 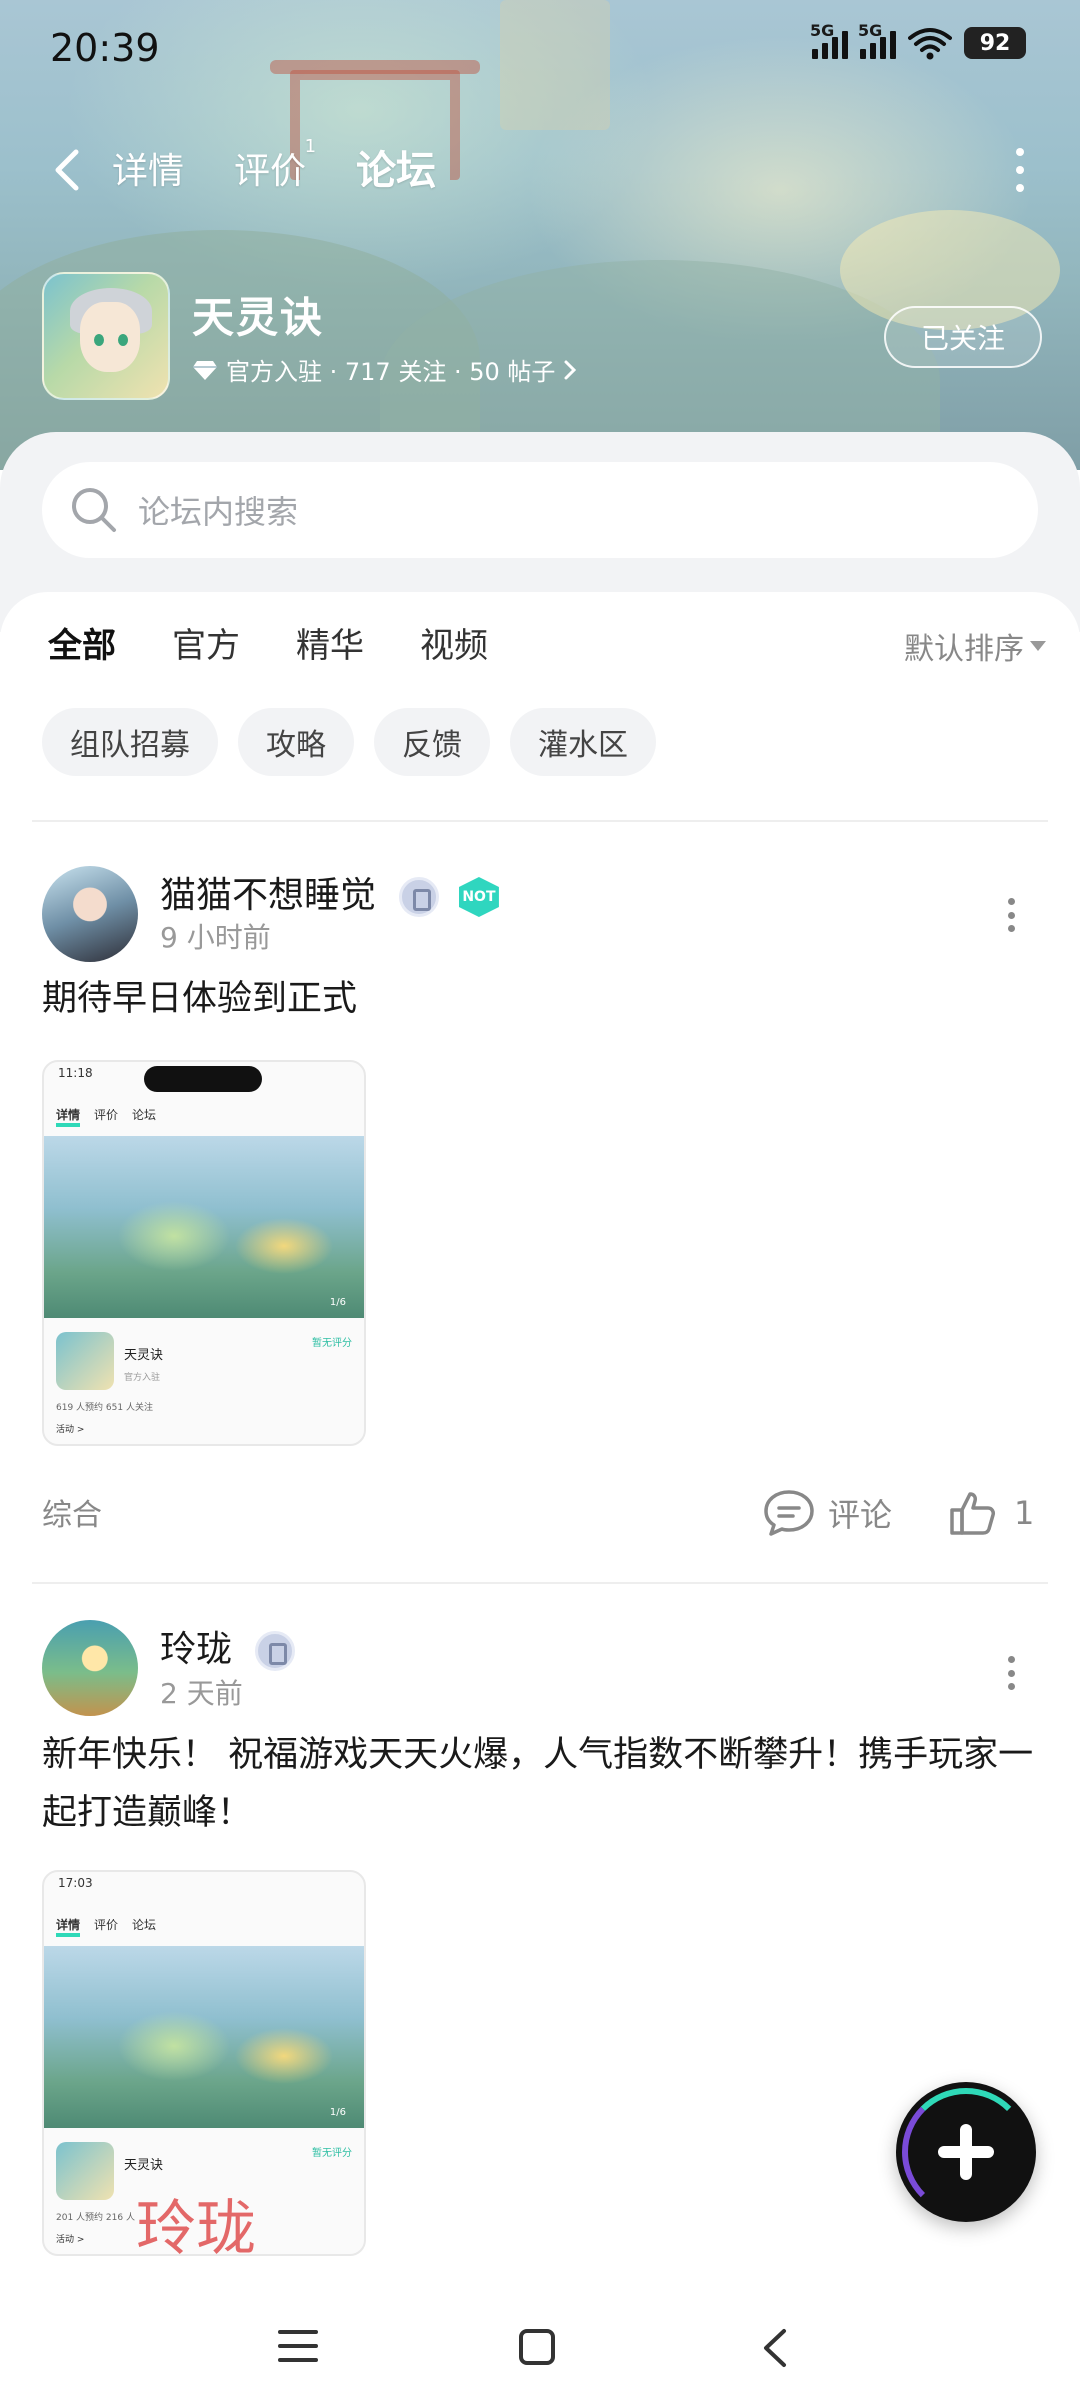 What do you see at coordinates (196, 1649) in the screenshot?
I see `post-username: 玲珑` at bounding box center [196, 1649].